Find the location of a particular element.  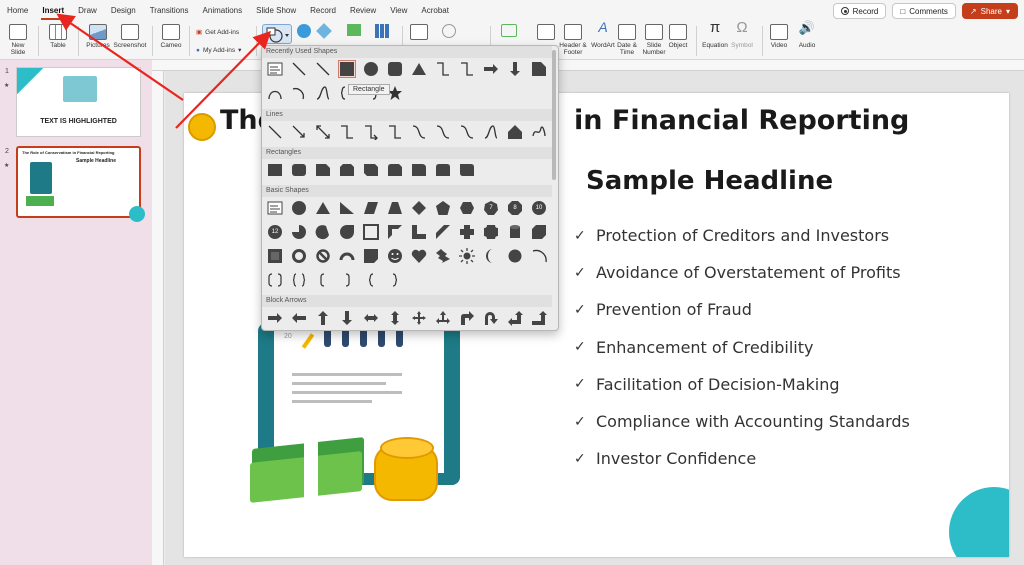

left-right-arrow-icon is located at coordinates (371, 318).